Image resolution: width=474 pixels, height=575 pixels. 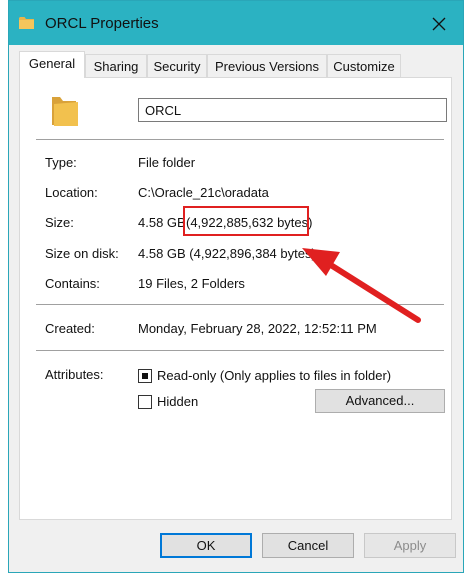 I want to click on readonly-checkbox-box, so click(x=145, y=376).